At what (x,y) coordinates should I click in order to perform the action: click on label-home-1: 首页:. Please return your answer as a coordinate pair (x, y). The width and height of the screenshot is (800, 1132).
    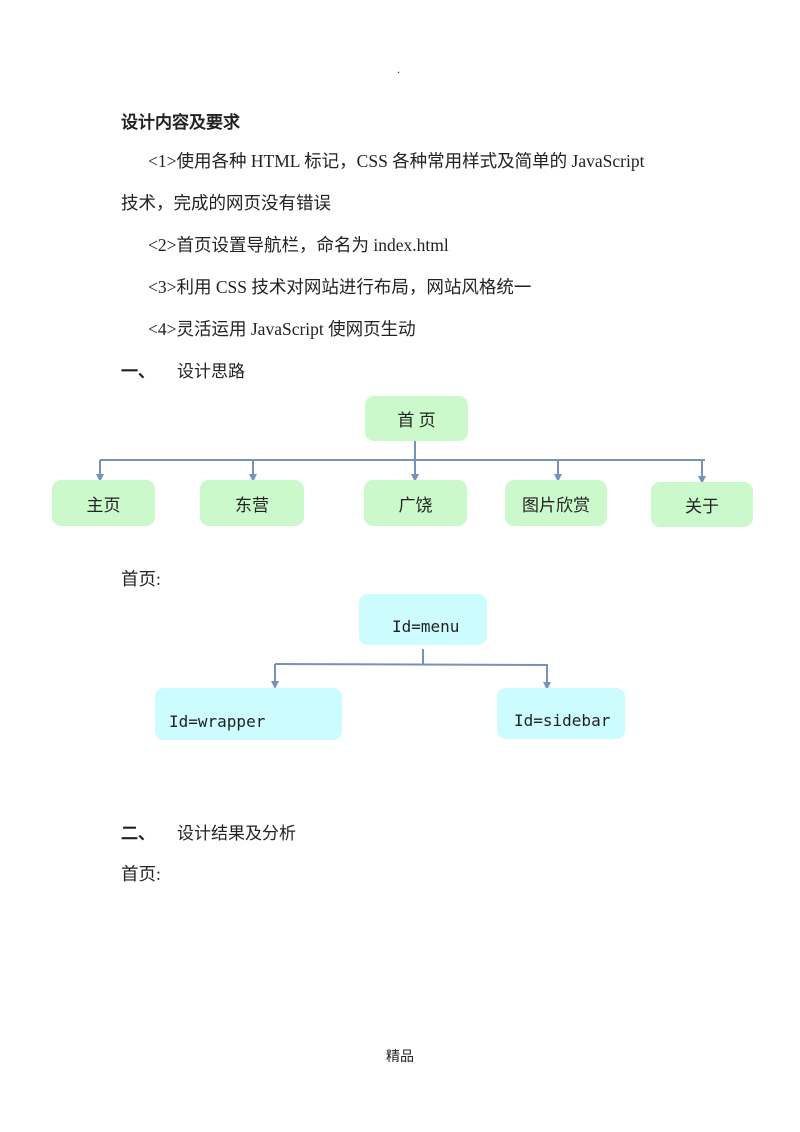
    Looking at the image, I should click on (141, 579).